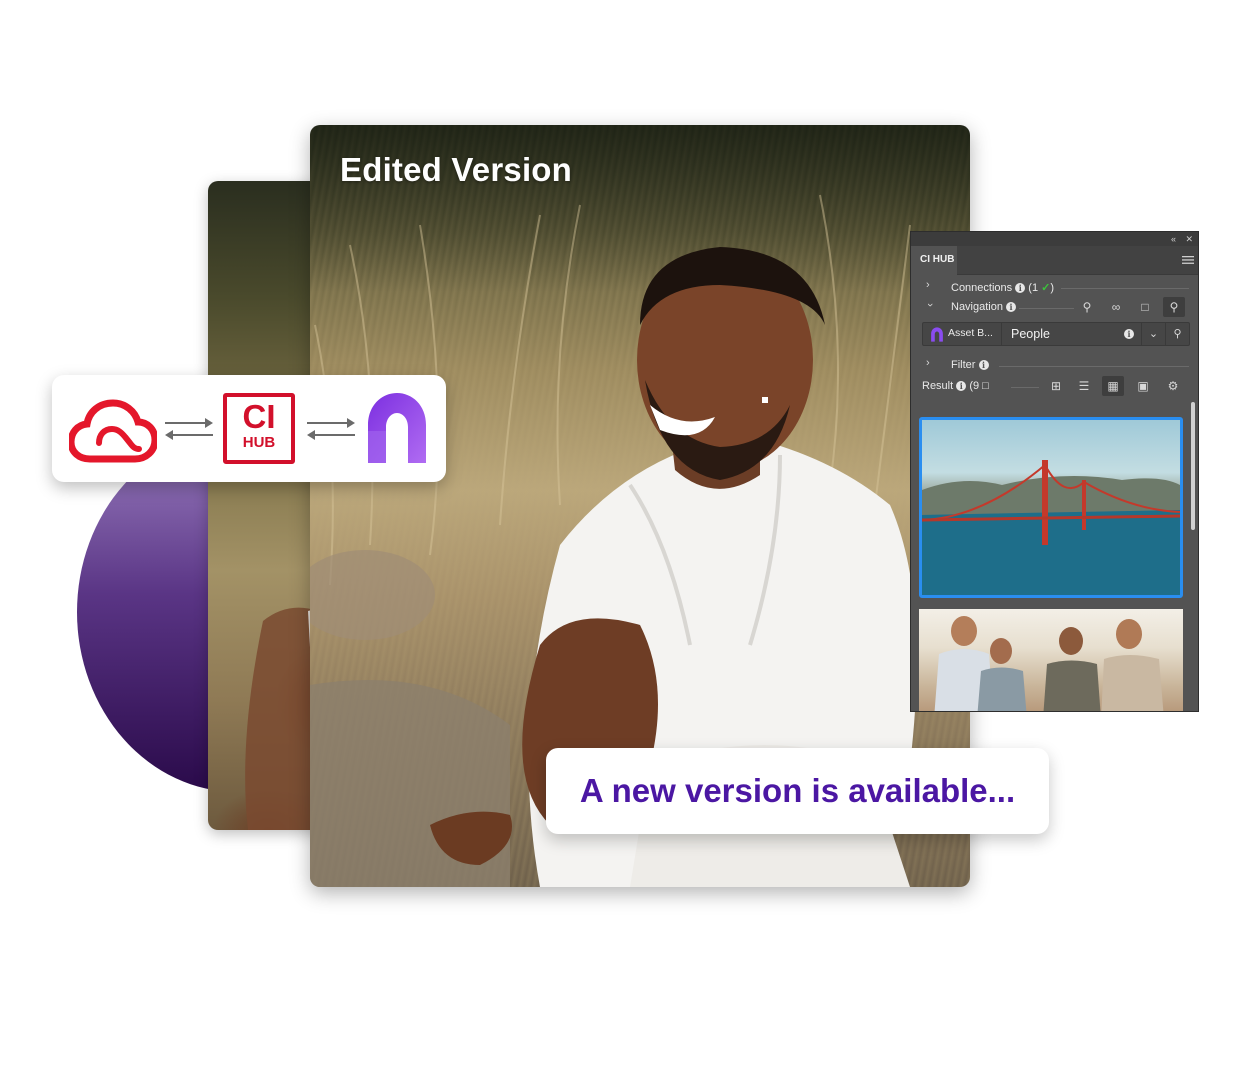 This screenshot has height=1077, width=1241. What do you see at coordinates (1056, 334) in the screenshot?
I see `source-search-box: Asset B... People i ⌄ ⚲` at bounding box center [1056, 334].